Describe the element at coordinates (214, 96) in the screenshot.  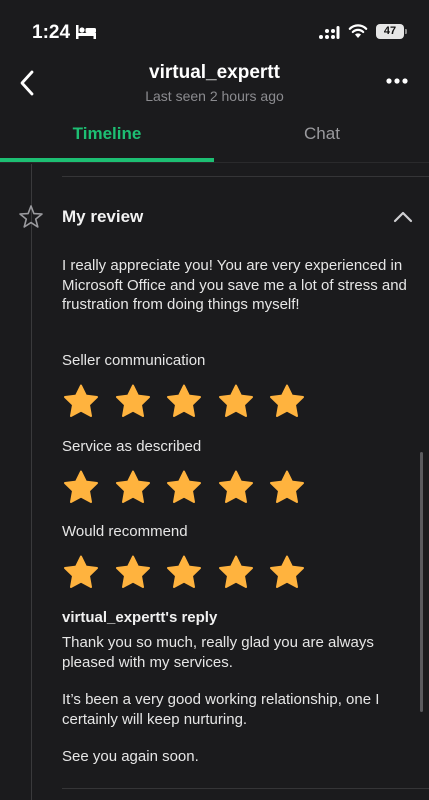
I see `last-seen-status: Last seen 2 hours ago` at that location.